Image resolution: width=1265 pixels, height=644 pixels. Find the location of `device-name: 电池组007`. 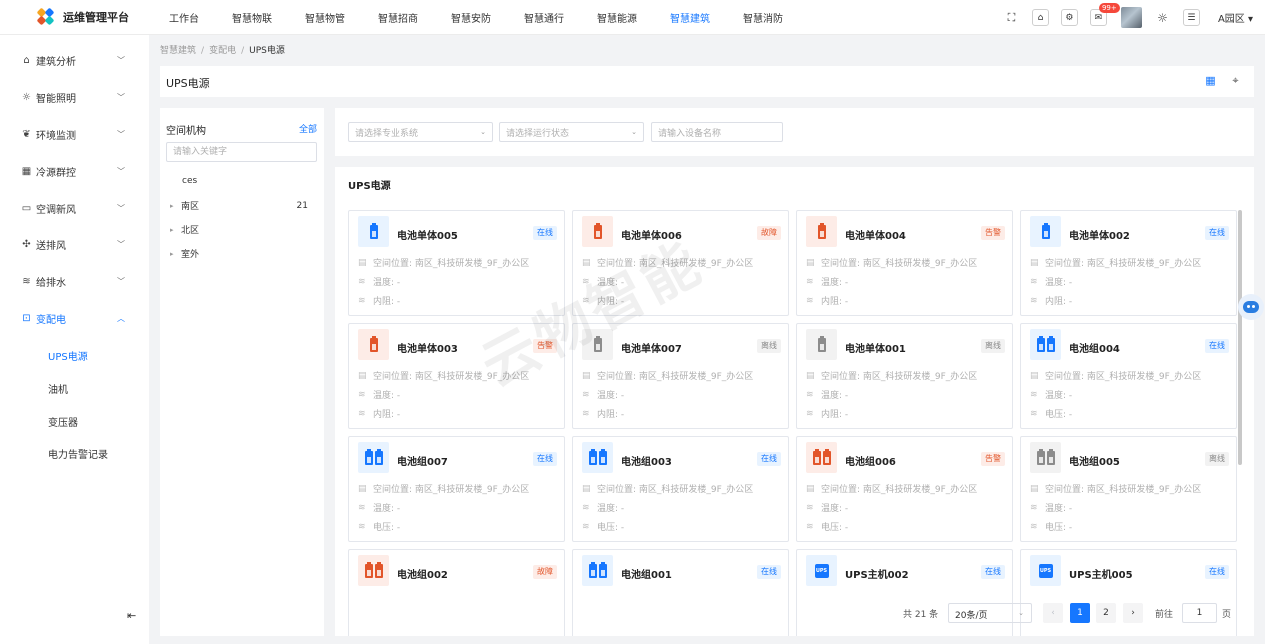

device-name: 电池组007 is located at coordinates (422, 462).